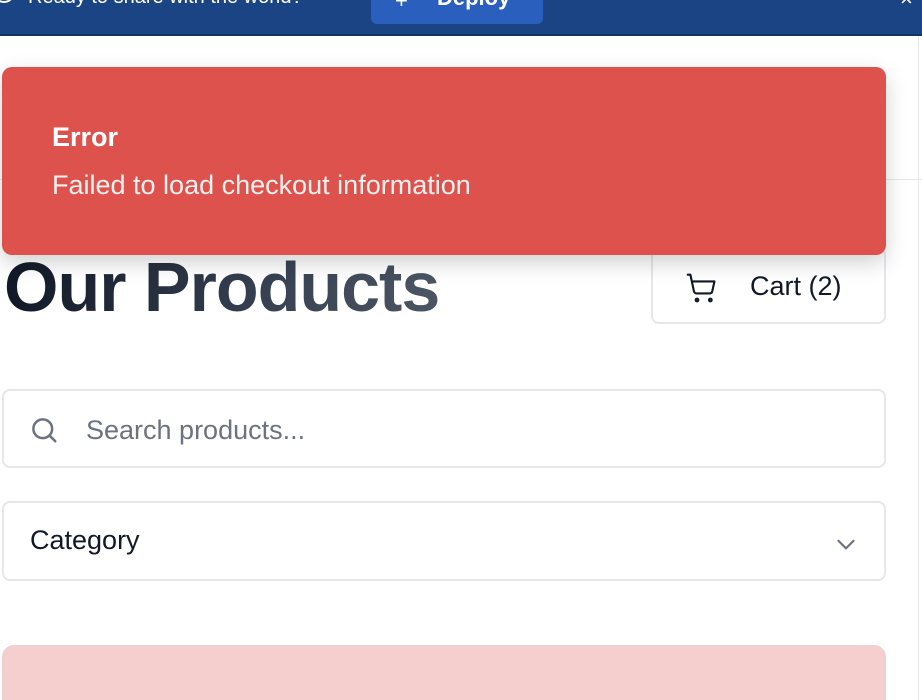  I want to click on cart-button-label: Cart (2), so click(796, 286).